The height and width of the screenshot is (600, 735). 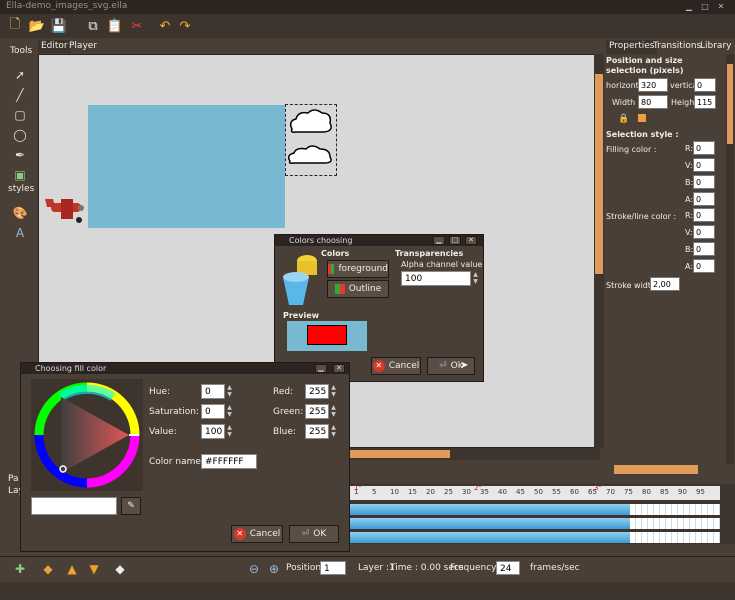 I want to click on scrollbar-thumb, so click(x=599, y=174).